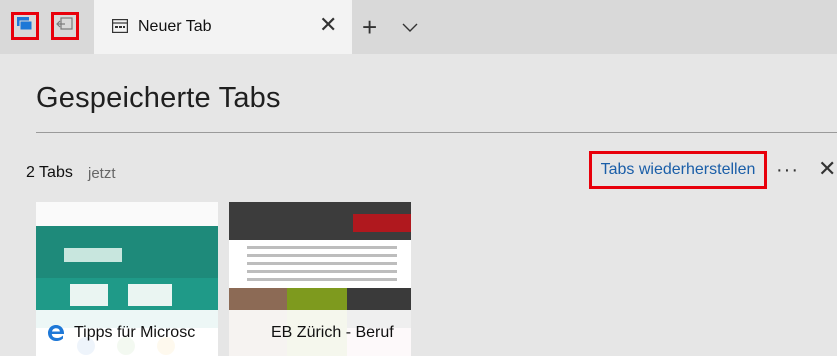 This screenshot has height=356, width=837. Describe the element at coordinates (49, 172) in the screenshot. I see `tab-group-count: 2 Tabs` at that location.